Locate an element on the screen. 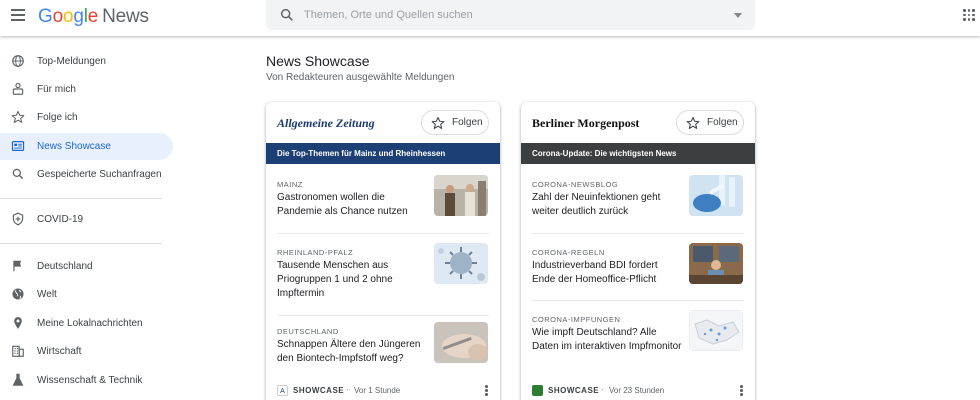 The image size is (980, 400). sidebar-item-wirtschaft: Wirtschaft is located at coordinates (86, 351).